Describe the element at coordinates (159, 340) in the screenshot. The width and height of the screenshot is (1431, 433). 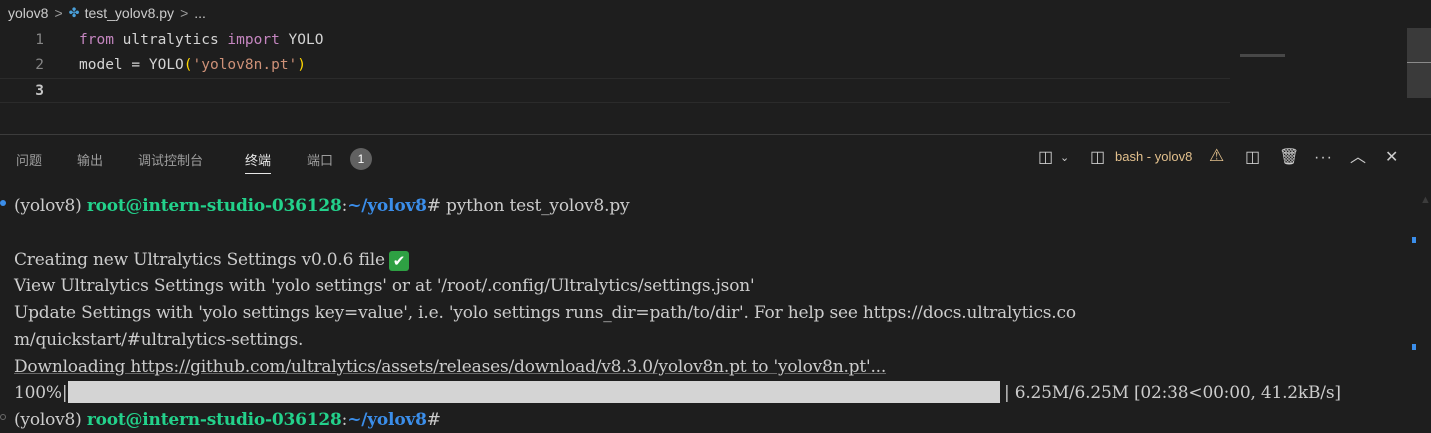
I see `terminal-output-line: m/quickstart/#ultralytics-settings.` at that location.